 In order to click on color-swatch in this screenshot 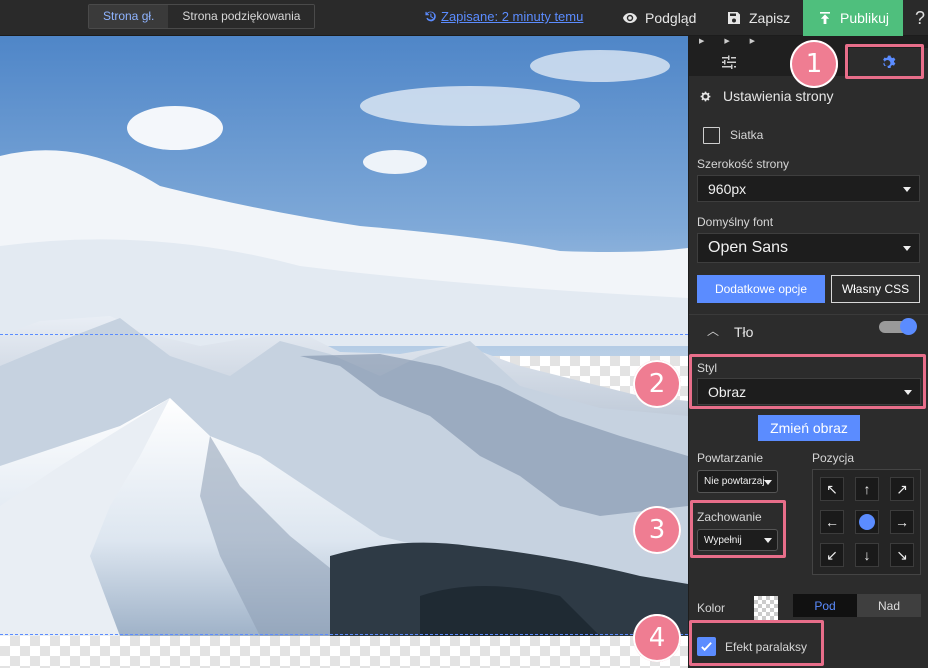, I will do `click(766, 608)`.